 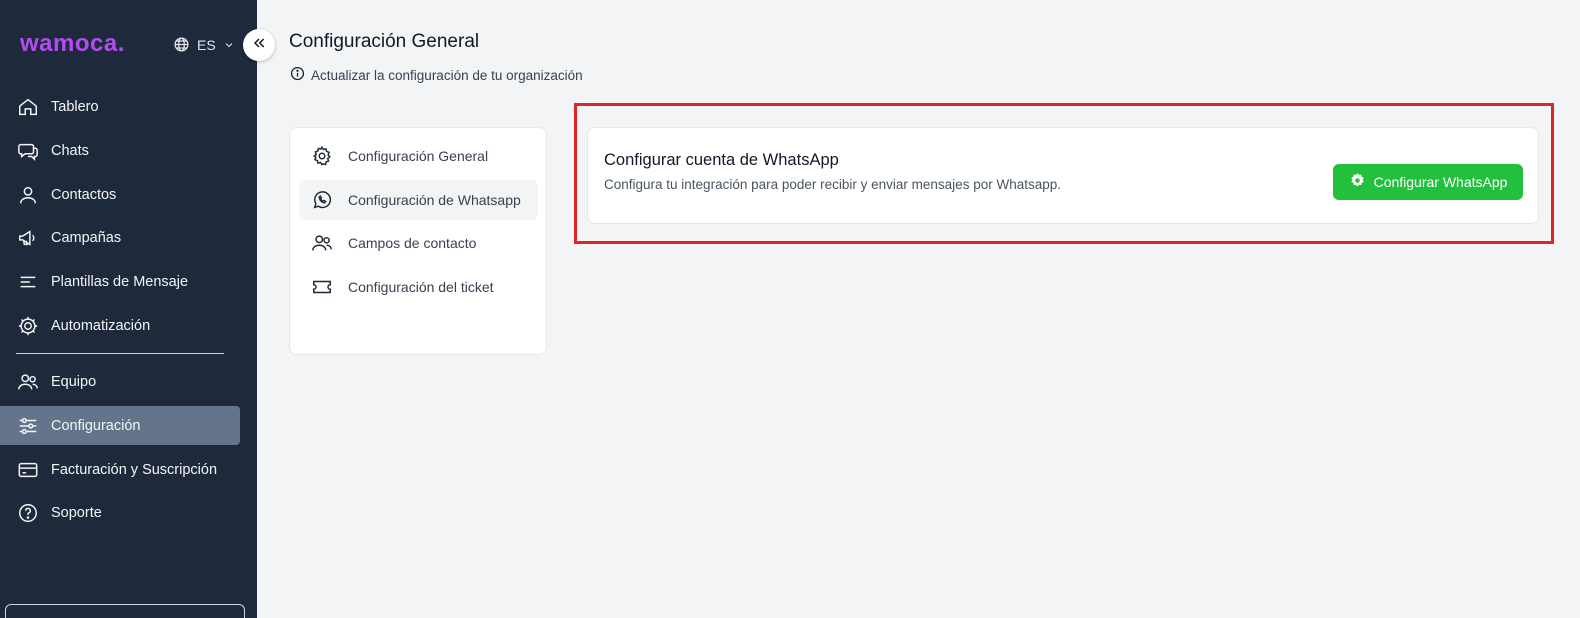 I want to click on card-title: Configurar cuenta de WhatsApp, so click(x=721, y=160).